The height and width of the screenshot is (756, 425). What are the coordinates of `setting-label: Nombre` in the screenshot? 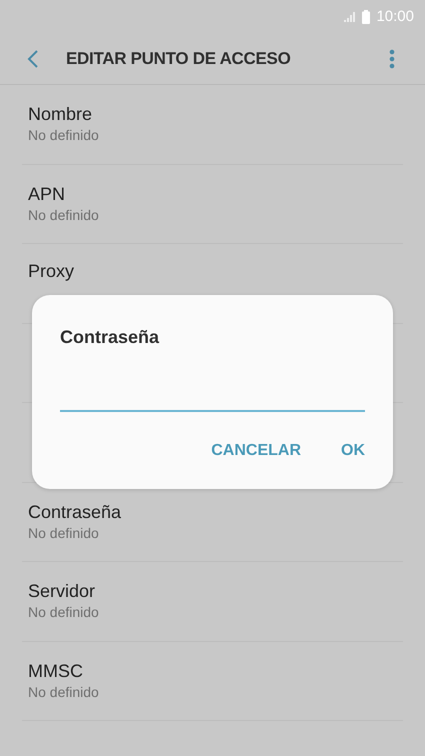 It's located at (215, 114).